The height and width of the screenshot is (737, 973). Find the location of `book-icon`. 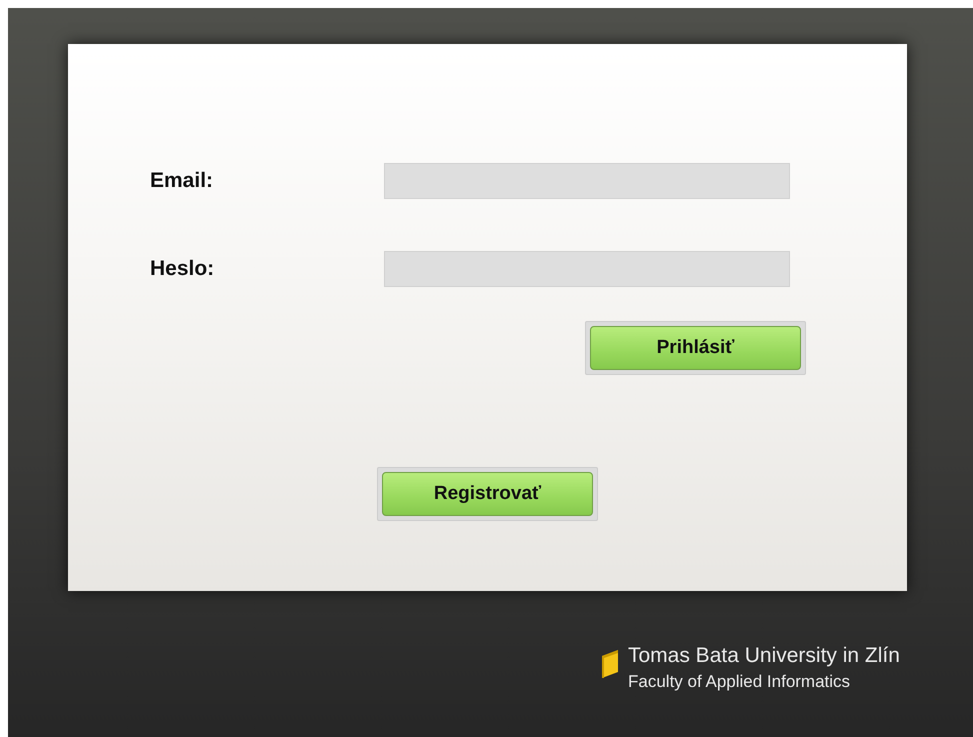

book-icon is located at coordinates (610, 664).